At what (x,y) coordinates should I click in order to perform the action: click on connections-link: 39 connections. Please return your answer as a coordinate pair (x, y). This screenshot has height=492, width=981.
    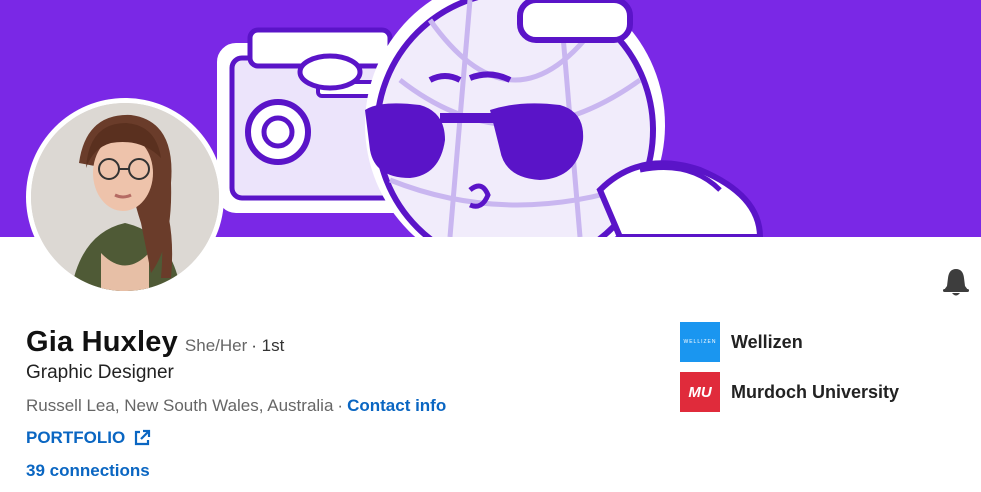
    Looking at the image, I should click on (88, 471).